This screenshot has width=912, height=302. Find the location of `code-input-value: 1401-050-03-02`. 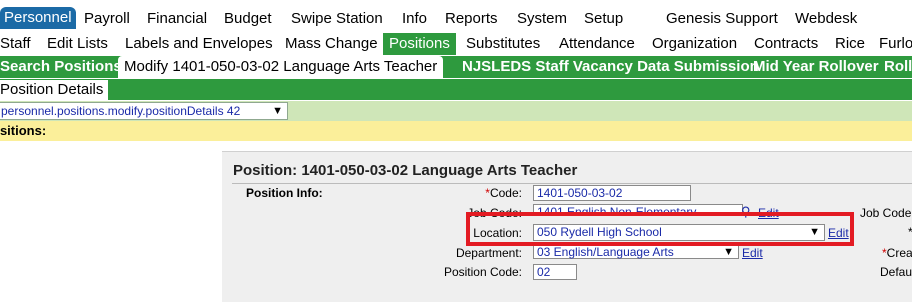

code-input-value: 1401-050-03-02 is located at coordinates (580, 193).